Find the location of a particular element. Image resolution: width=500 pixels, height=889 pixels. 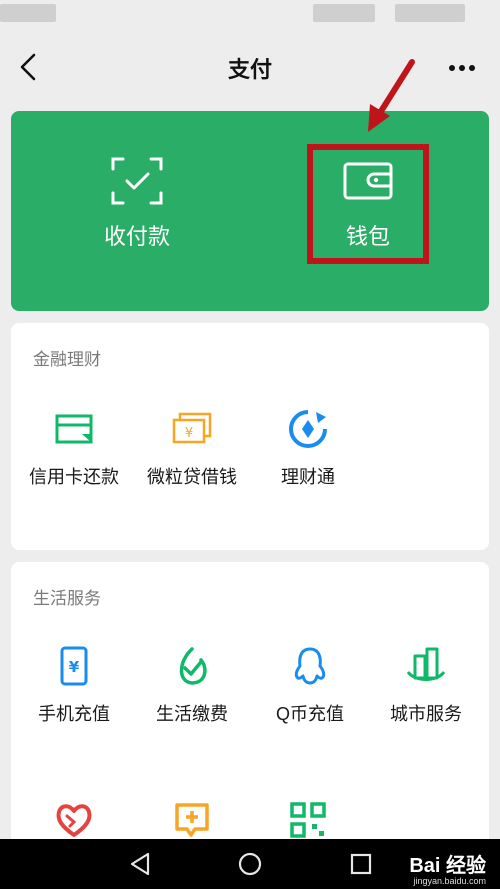

licaitong-label: 理财通 is located at coordinates (308, 477).